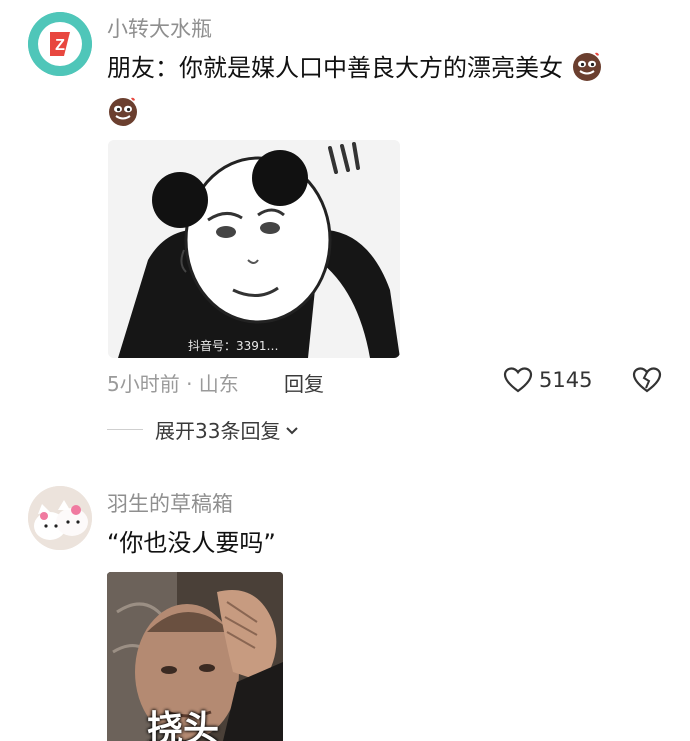 The image size is (690, 741). I want to click on svg-text: Z, so click(60, 45).